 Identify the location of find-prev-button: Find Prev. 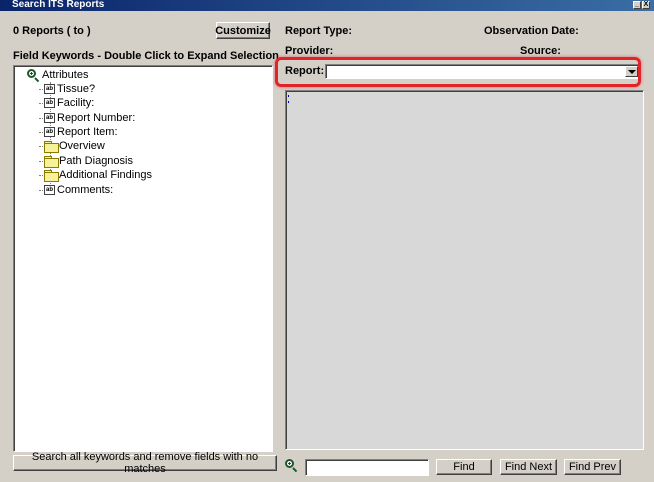
(592, 467).